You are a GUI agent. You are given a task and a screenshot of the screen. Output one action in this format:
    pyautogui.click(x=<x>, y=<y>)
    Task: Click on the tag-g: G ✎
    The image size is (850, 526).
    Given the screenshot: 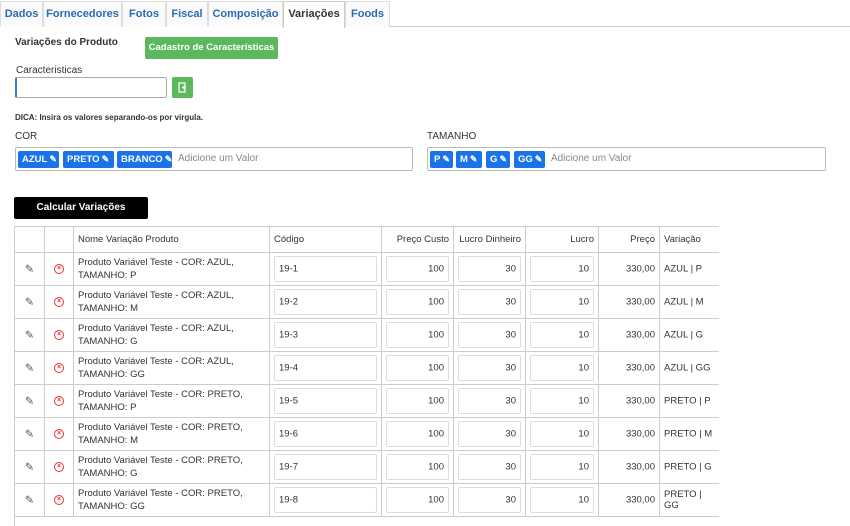 What is the action you would take?
    pyautogui.click(x=498, y=159)
    